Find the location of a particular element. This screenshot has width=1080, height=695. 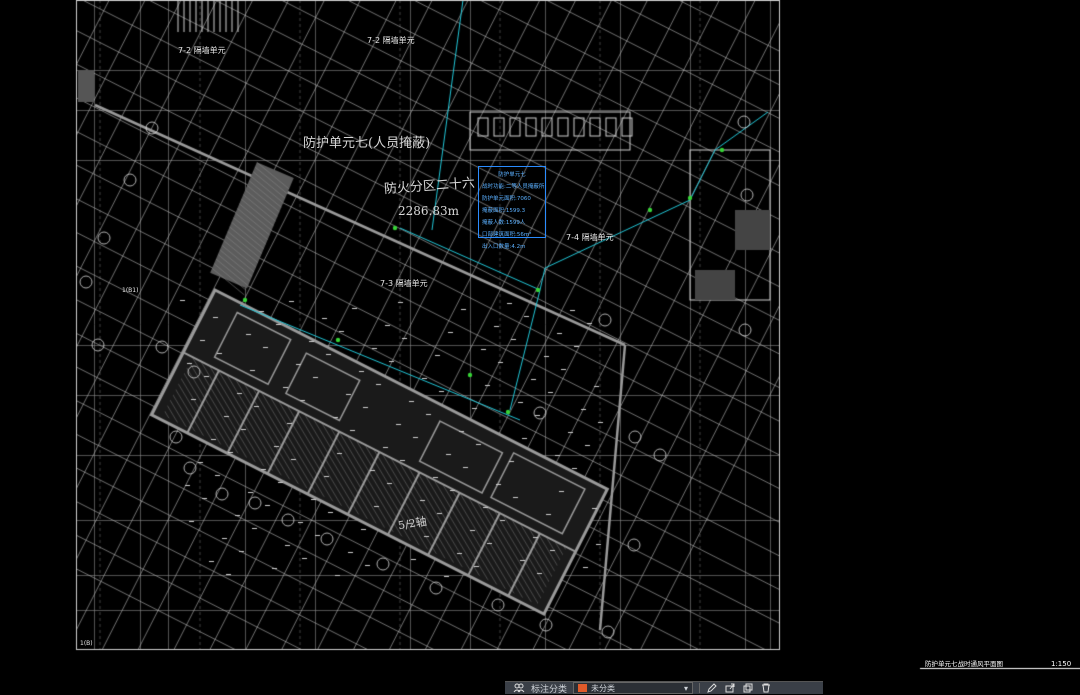

annotation-toolbar: 标注分类 未分类 ▾ is located at coordinates (664, 688).